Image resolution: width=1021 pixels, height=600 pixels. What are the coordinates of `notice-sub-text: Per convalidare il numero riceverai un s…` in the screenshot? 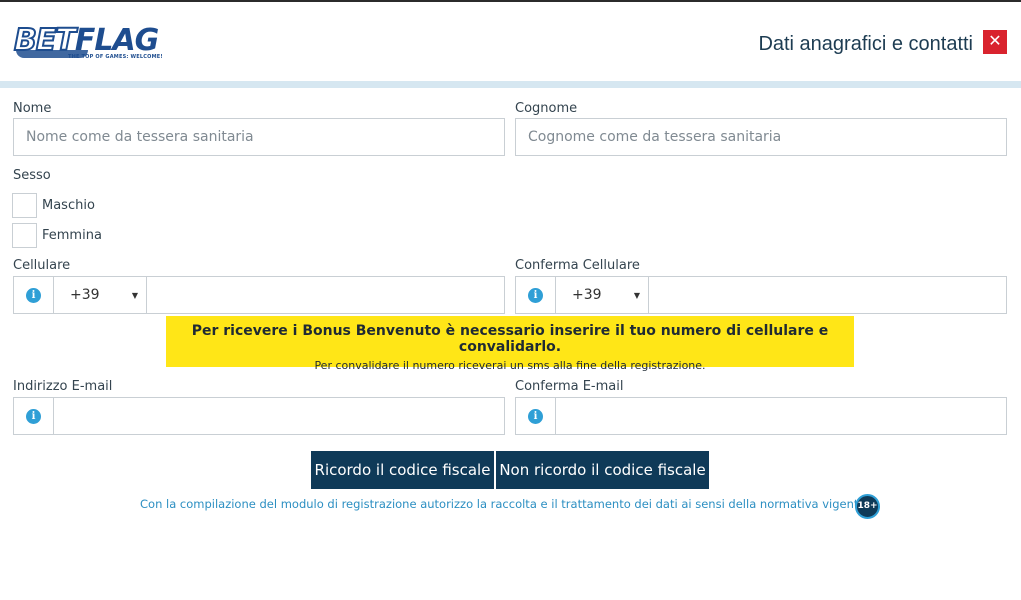 It's located at (510, 365).